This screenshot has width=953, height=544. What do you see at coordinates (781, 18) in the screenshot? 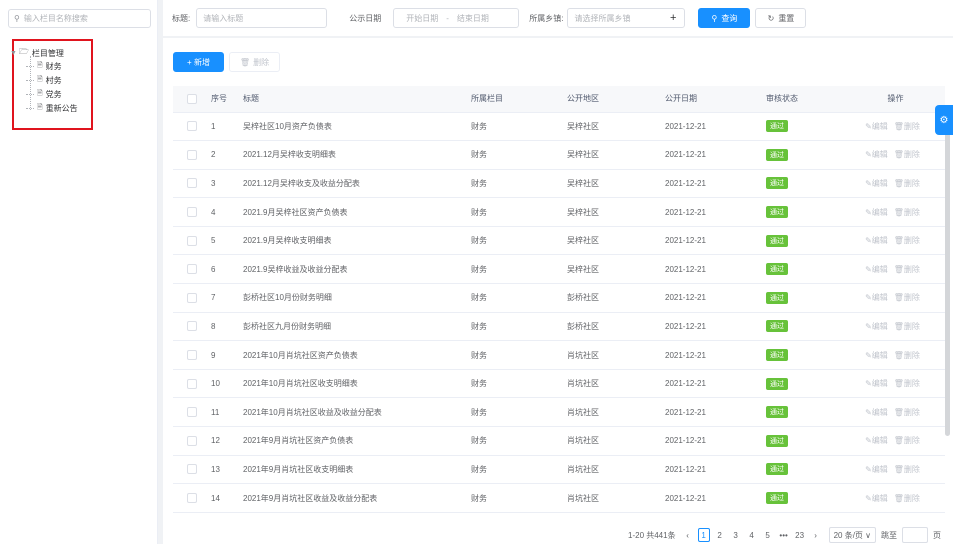
I see `reset-button: ↻ 重置` at bounding box center [781, 18].